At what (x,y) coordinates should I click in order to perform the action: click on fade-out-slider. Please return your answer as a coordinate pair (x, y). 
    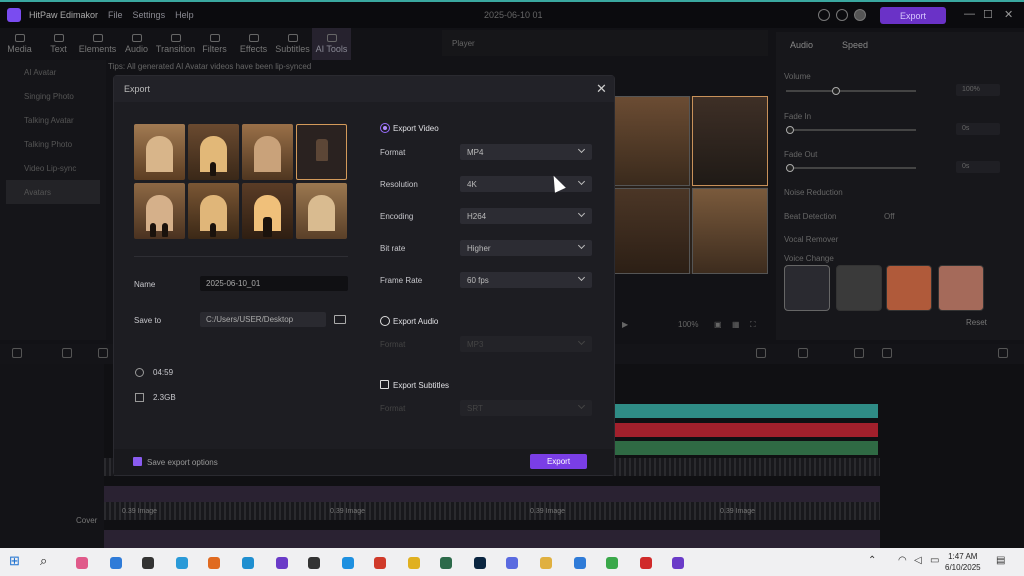
    Looking at the image, I should click on (851, 168).